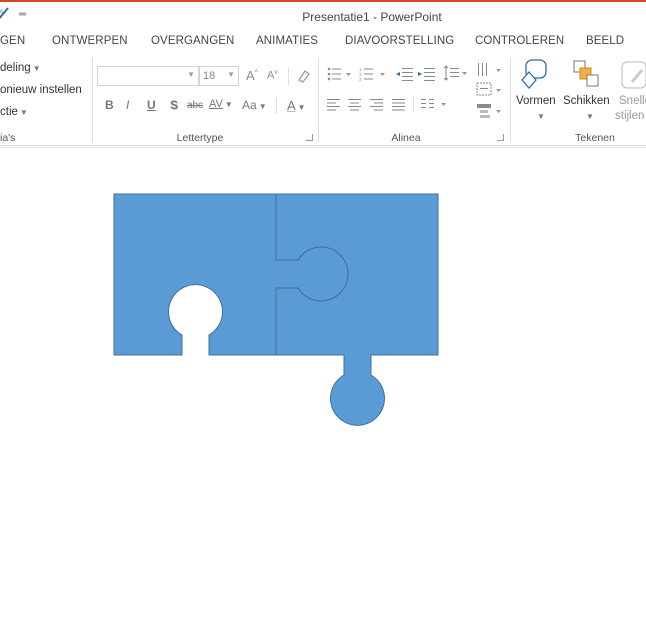 Image resolution: width=646 pixels, height=635 pixels. I want to click on layout-button: deling ▼, so click(20, 68).